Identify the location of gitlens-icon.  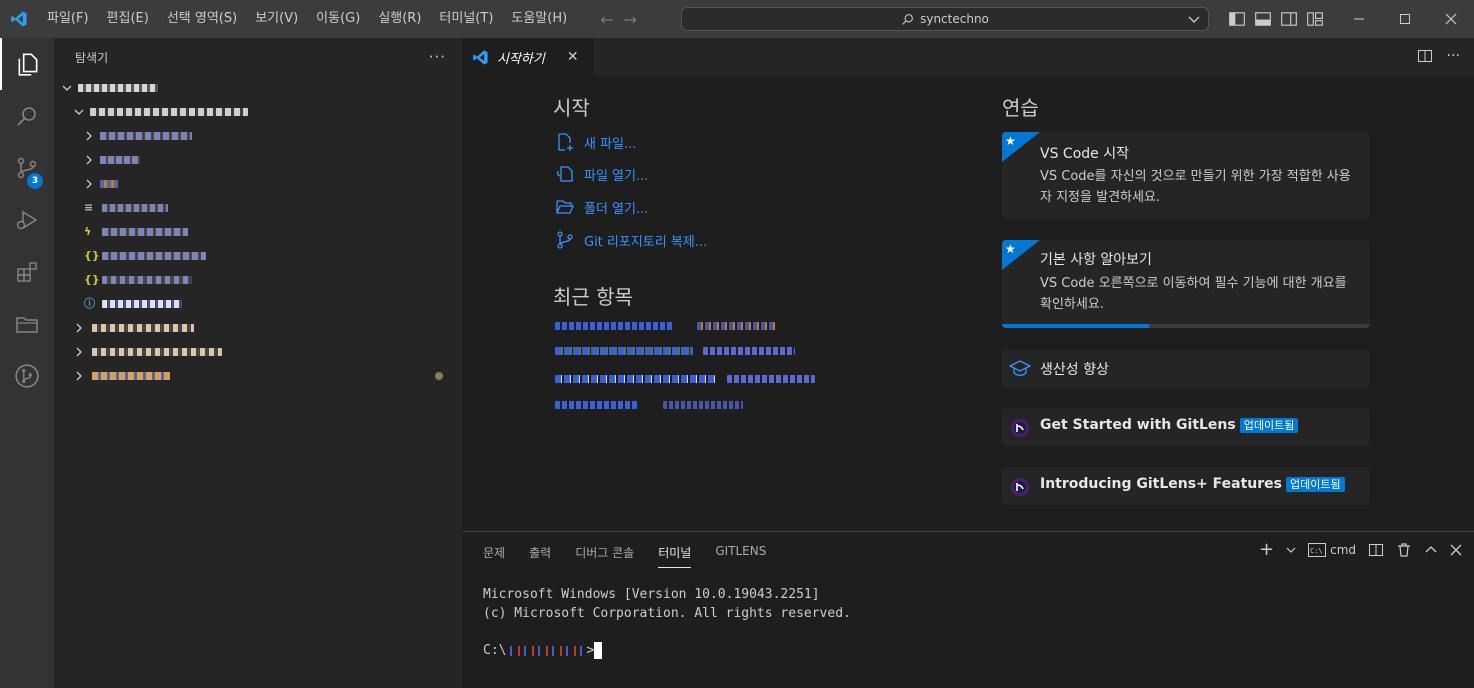
(27, 376).